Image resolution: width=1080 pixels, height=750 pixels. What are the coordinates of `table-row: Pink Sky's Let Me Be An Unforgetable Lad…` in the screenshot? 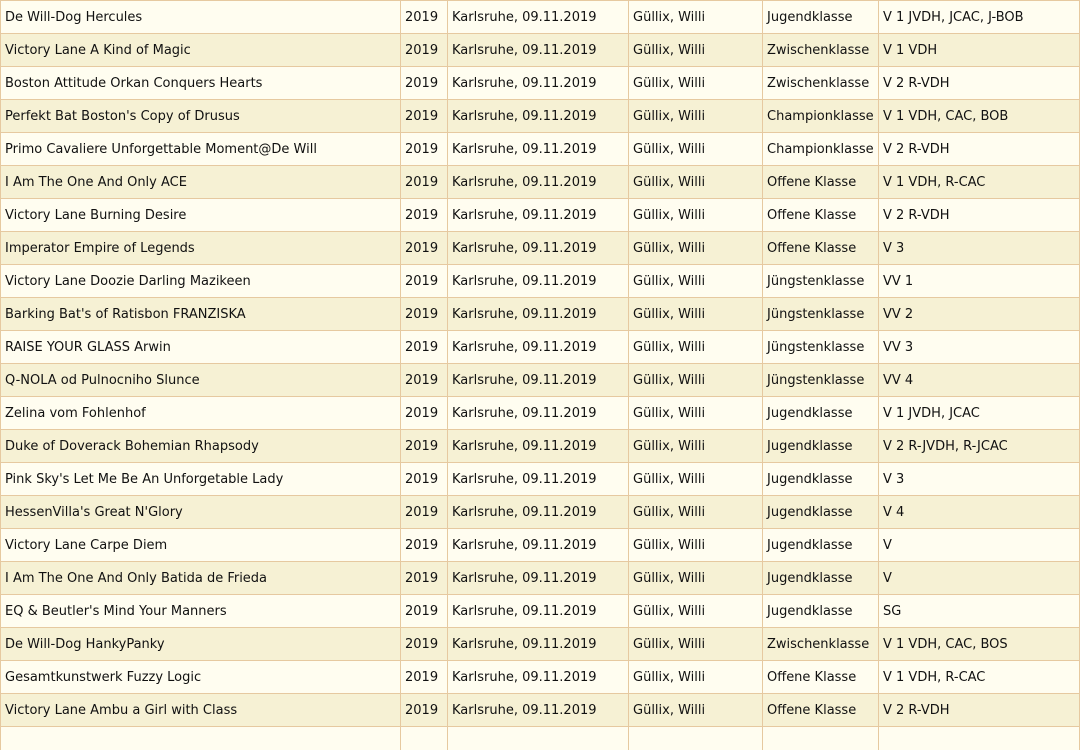 It's located at (540, 479).